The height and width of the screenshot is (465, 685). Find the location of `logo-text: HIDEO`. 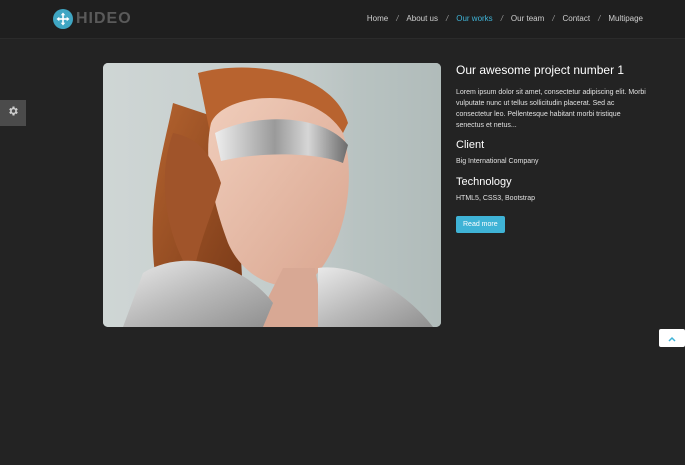

logo-text: HIDEO is located at coordinates (104, 18).